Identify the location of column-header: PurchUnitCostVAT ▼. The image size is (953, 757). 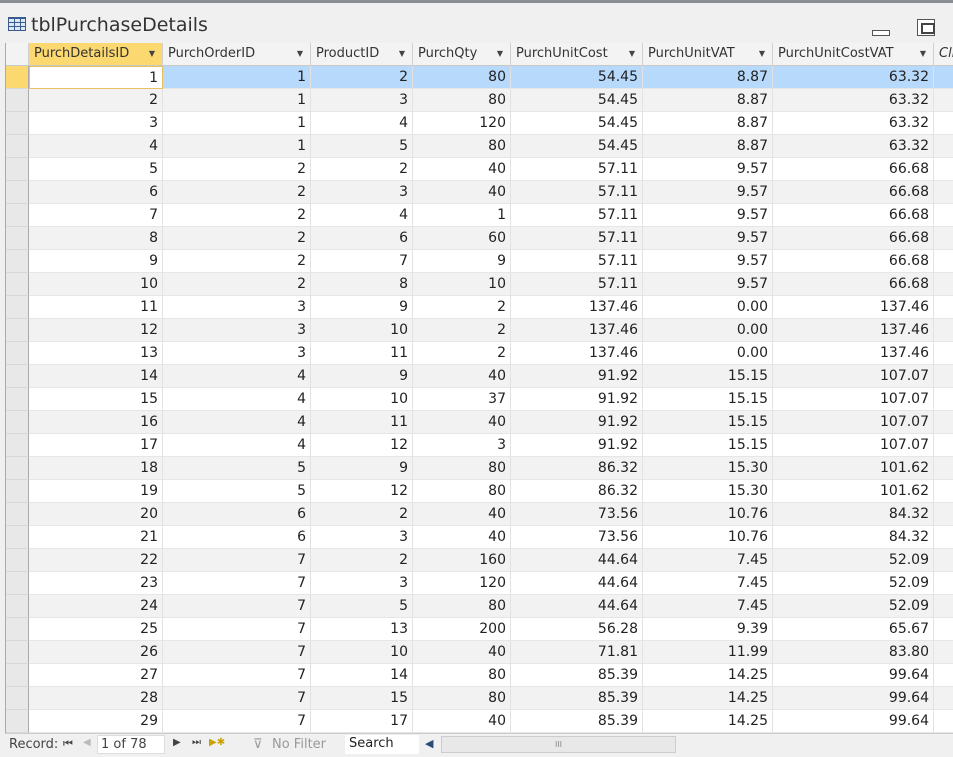
(853, 54).